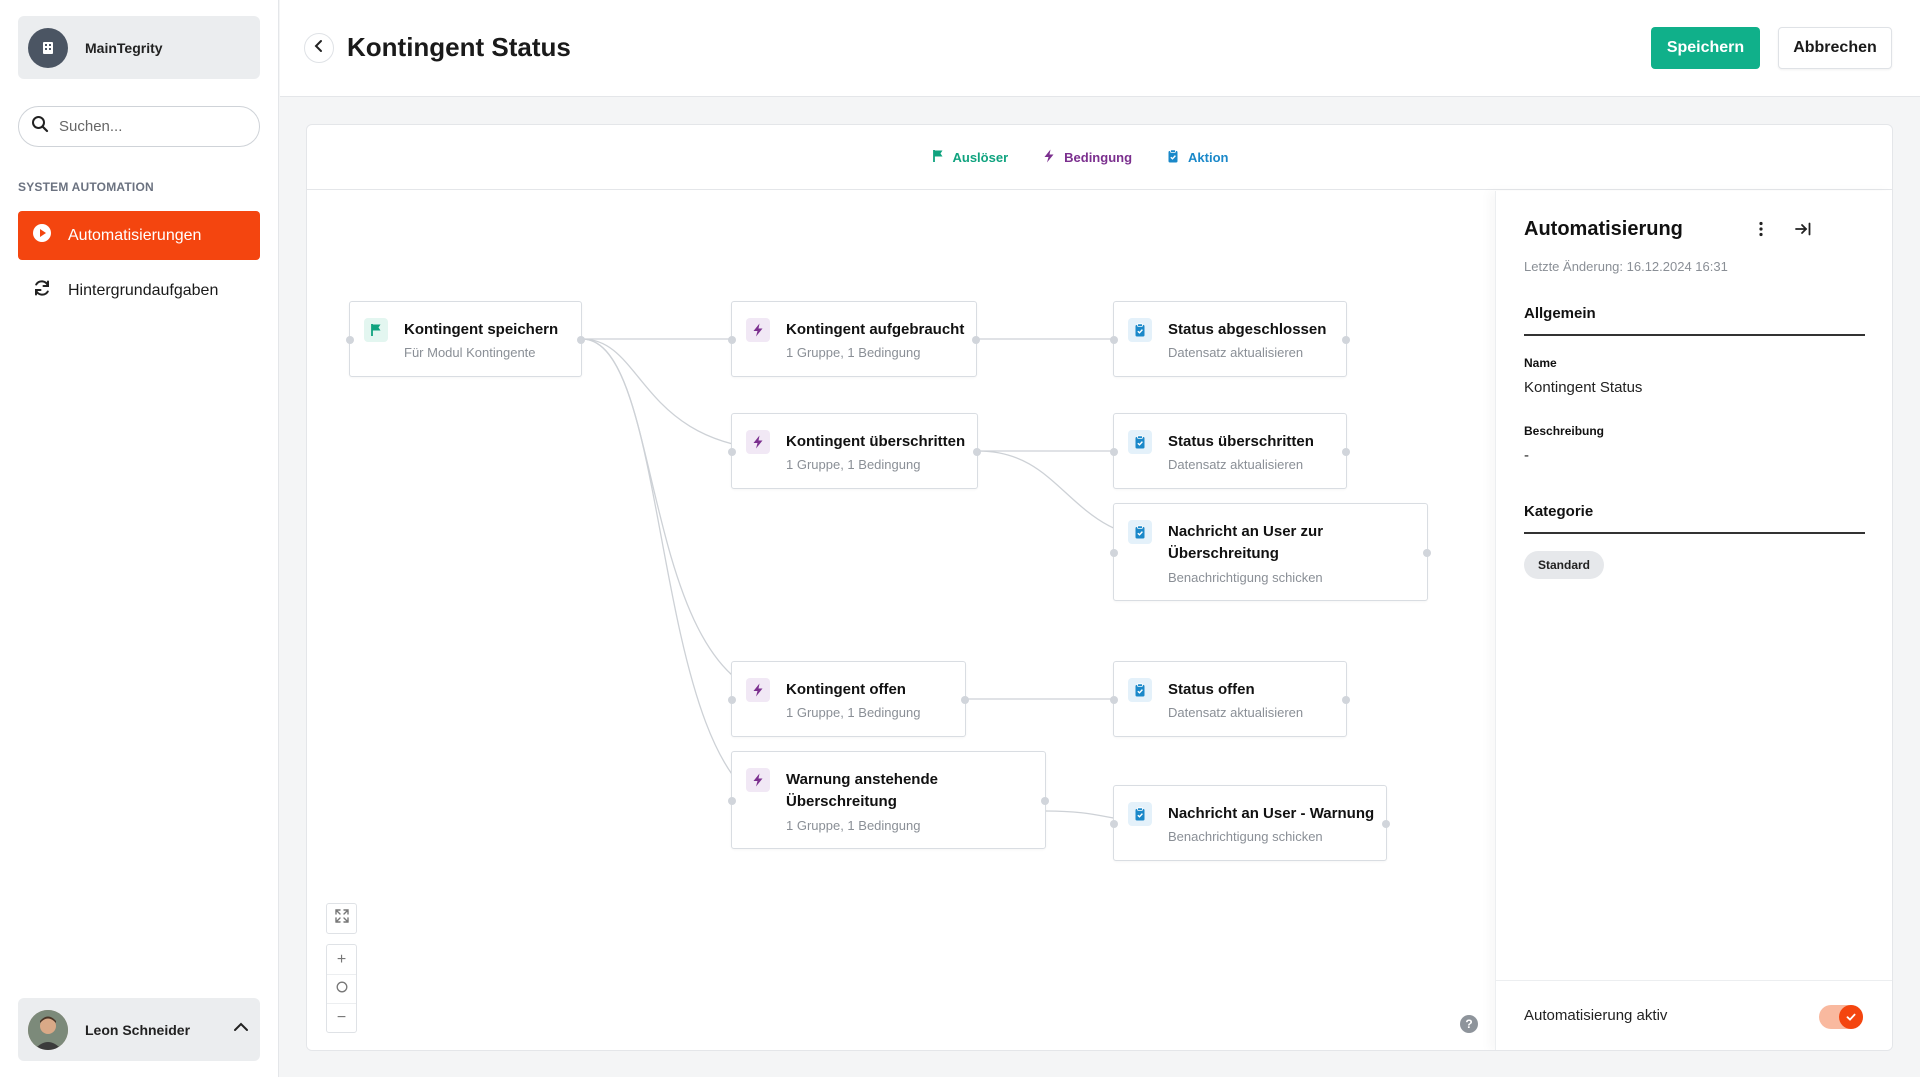 This screenshot has height=1077, width=1920. I want to click on node-title: Status überschritten, so click(1241, 441).